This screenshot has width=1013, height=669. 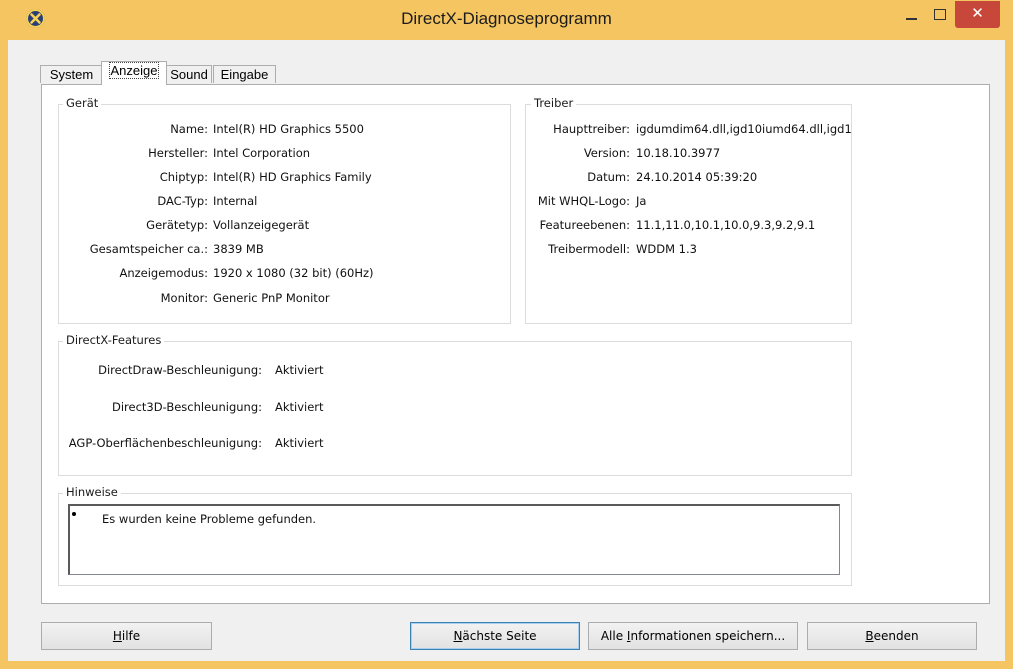 What do you see at coordinates (177, 225) in the screenshot?
I see `device-devicetype-label: Gerätetyp:` at bounding box center [177, 225].